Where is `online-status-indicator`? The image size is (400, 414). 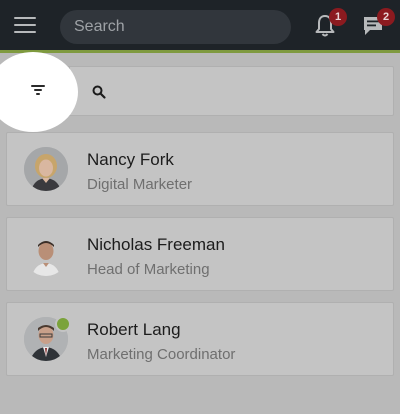
online-status-indicator is located at coordinates (63, 324).